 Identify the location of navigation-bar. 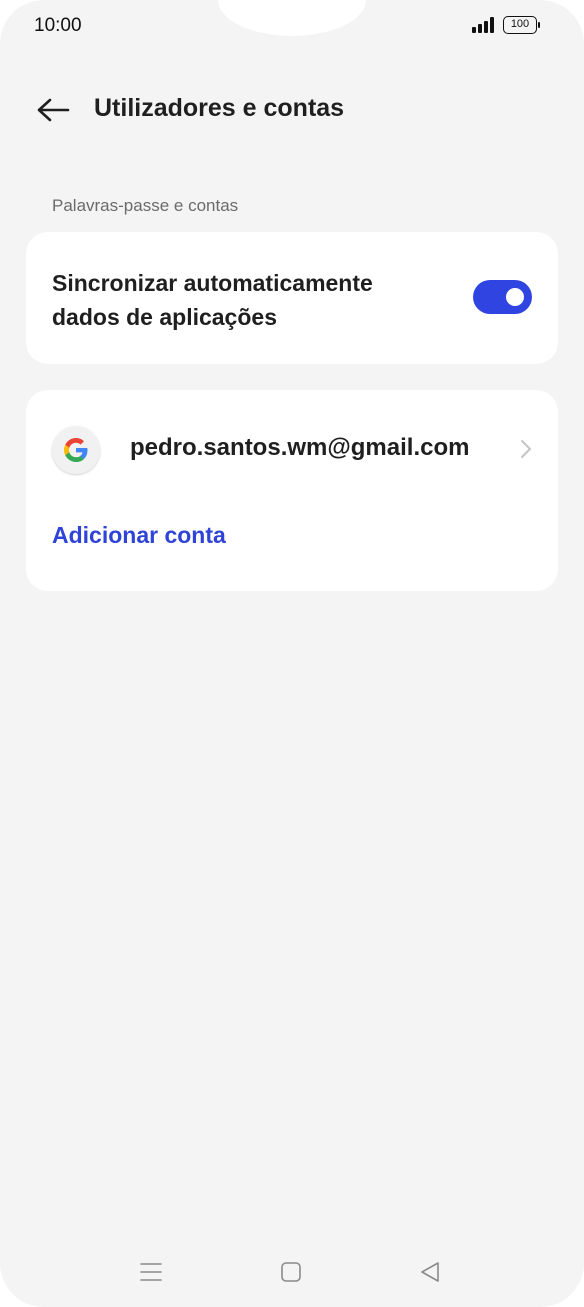
(292, 1272).